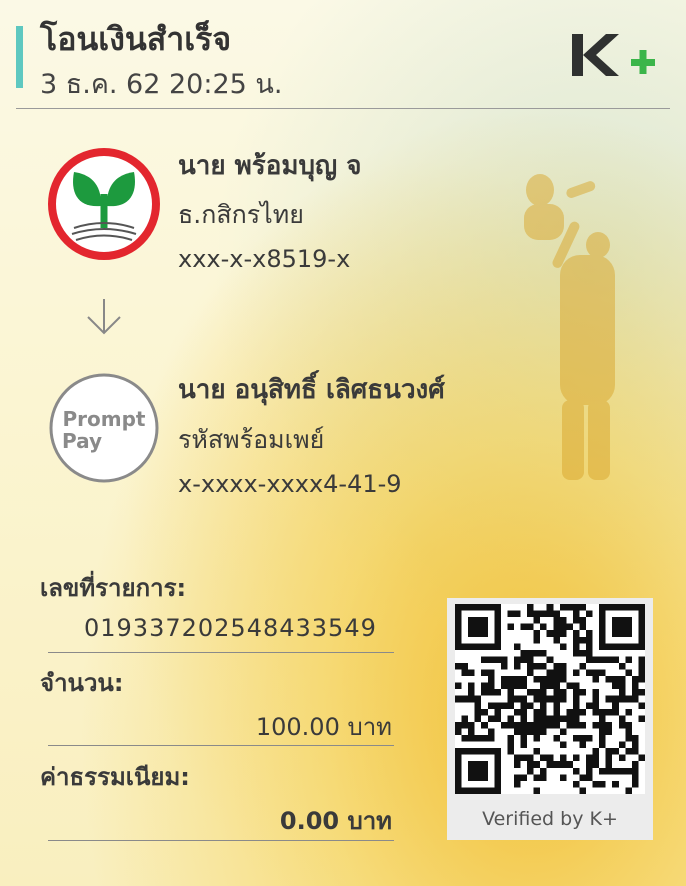 This screenshot has height=886, width=686. Describe the element at coordinates (550, 699) in the screenshot. I see `qr-code` at that location.